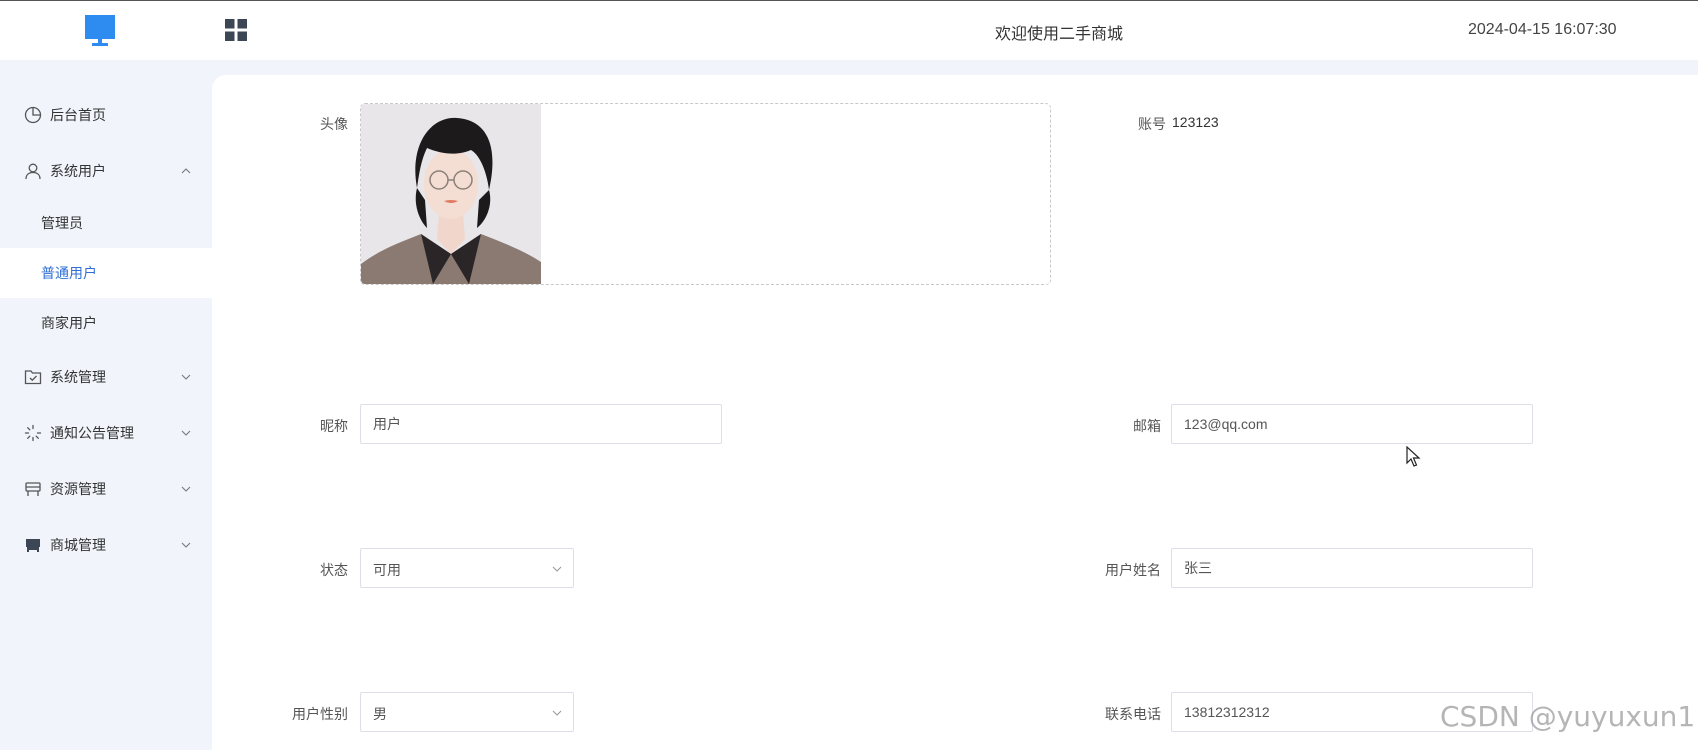 The height and width of the screenshot is (750, 1698). I want to click on user-icon, so click(33, 171).